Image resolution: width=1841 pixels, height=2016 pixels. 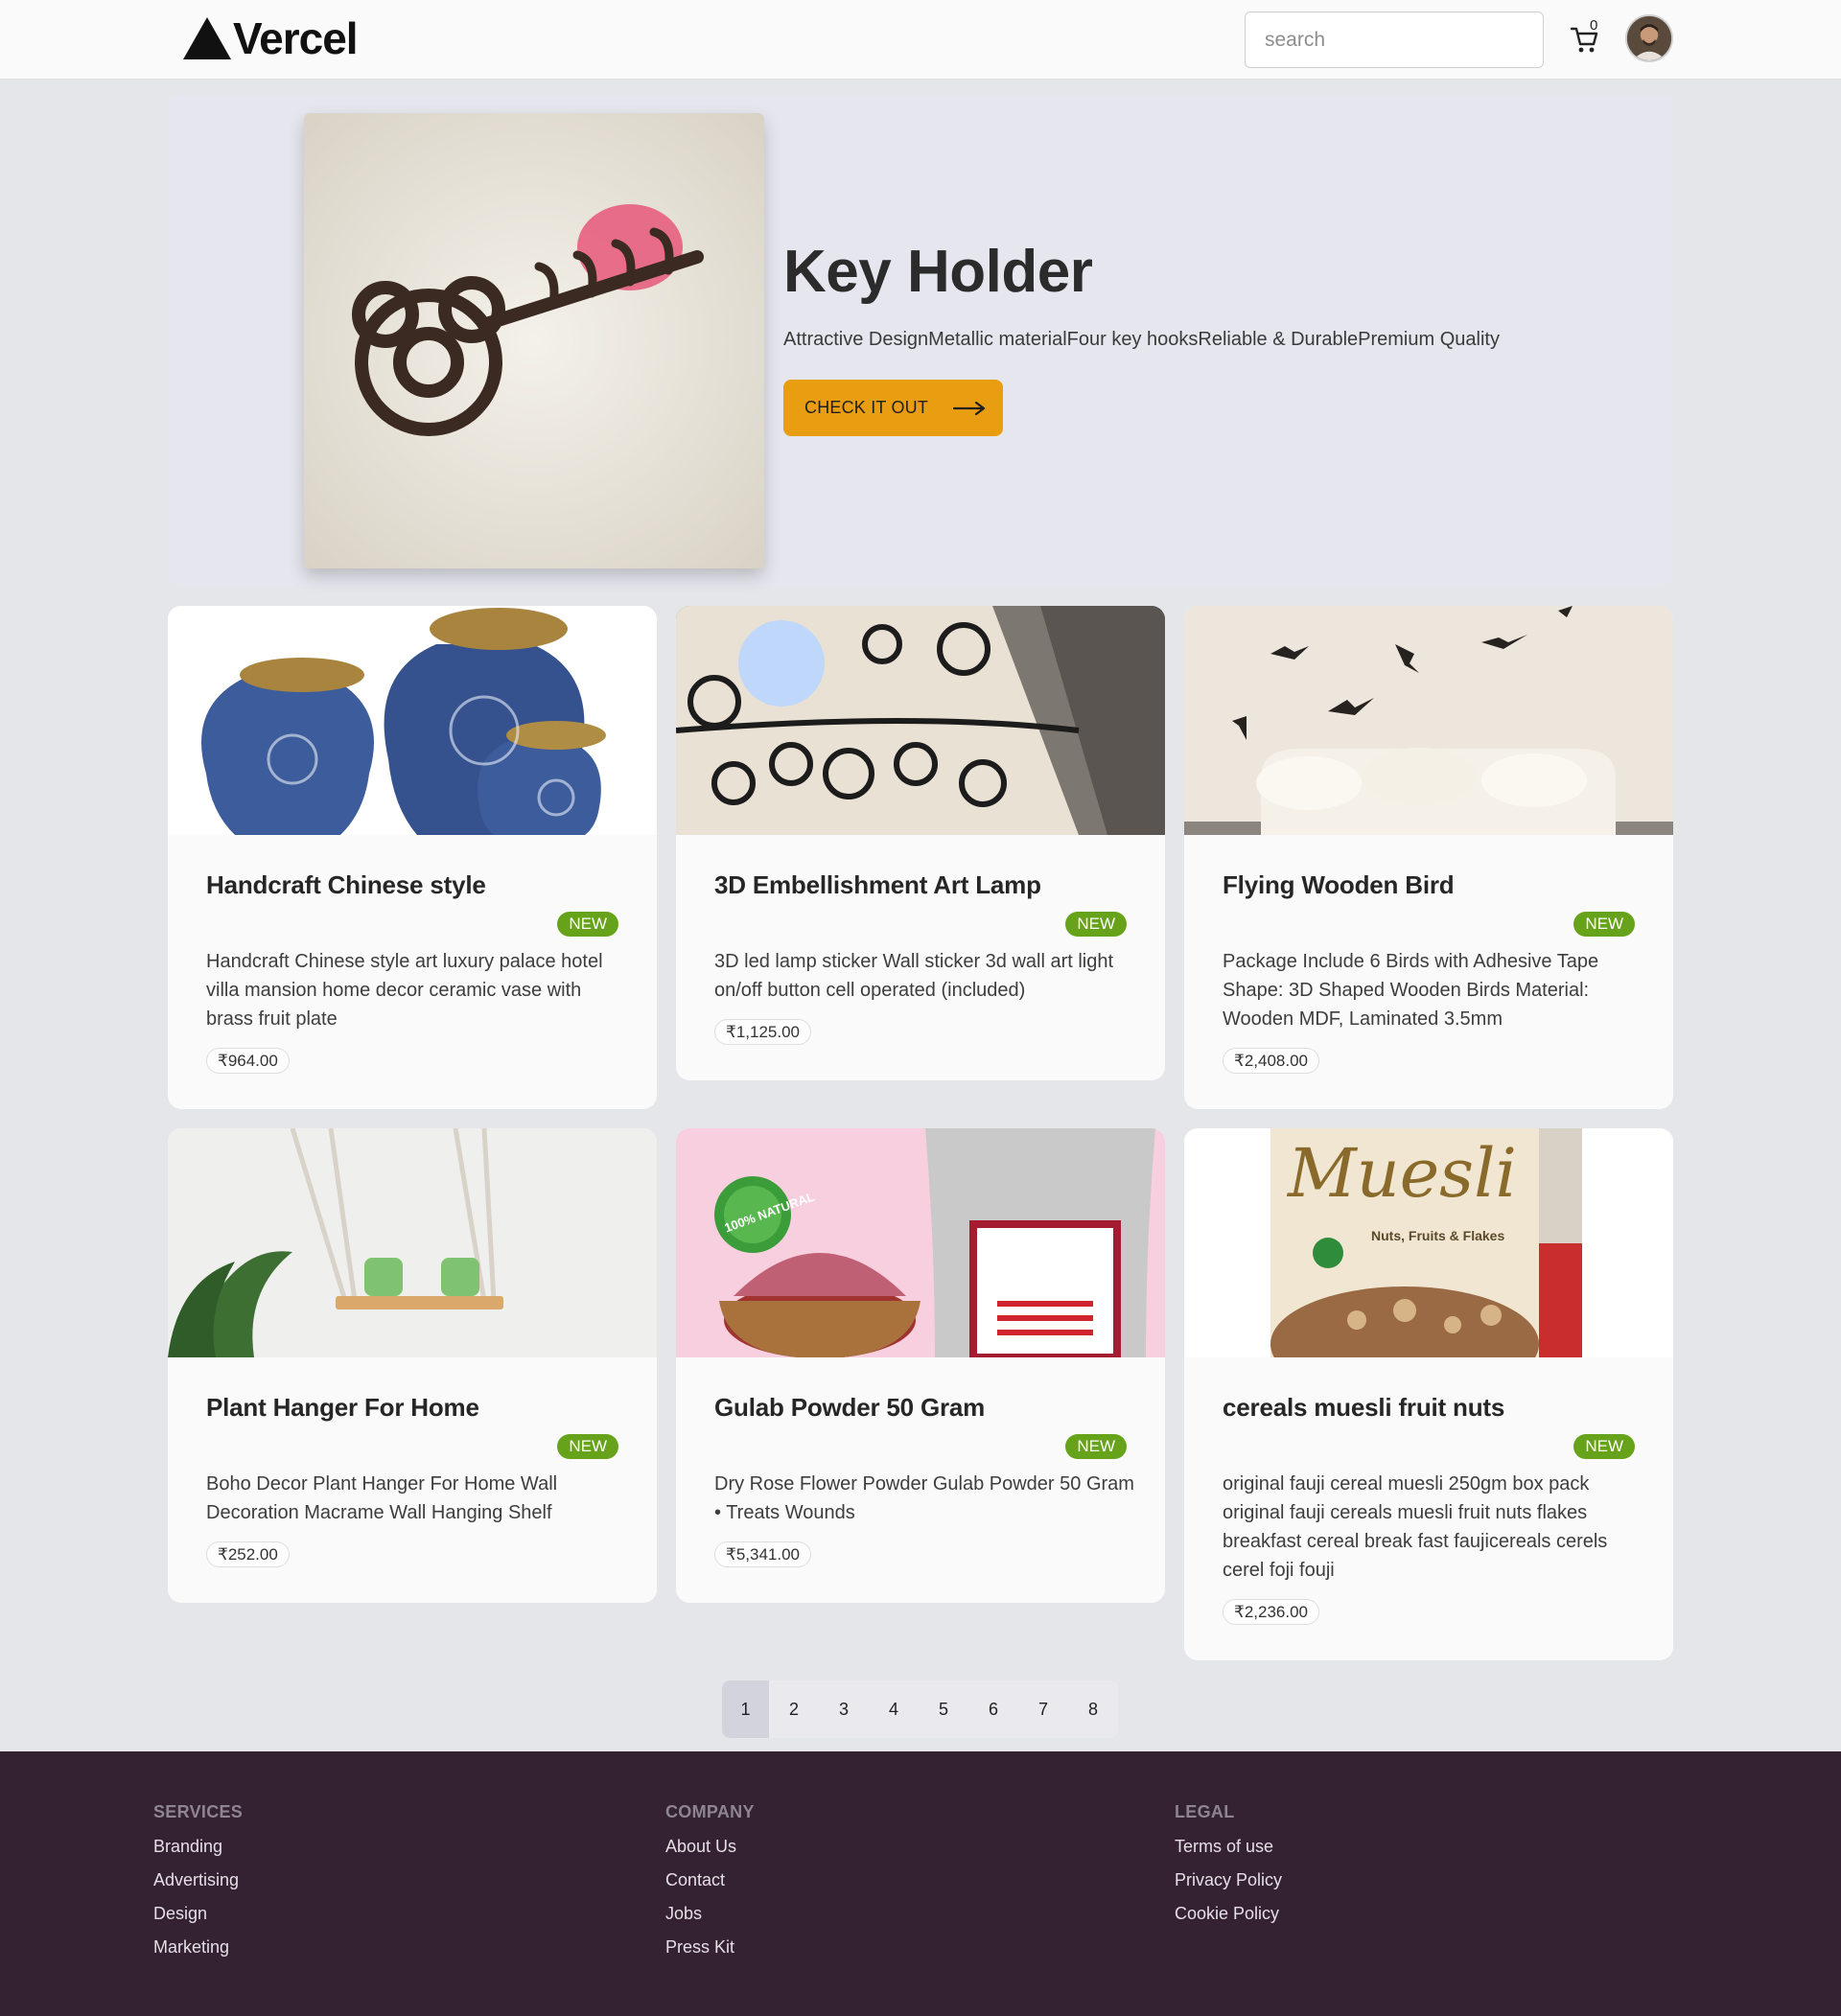 What do you see at coordinates (1043, 1709) in the screenshot?
I see `page-button-7: 7` at bounding box center [1043, 1709].